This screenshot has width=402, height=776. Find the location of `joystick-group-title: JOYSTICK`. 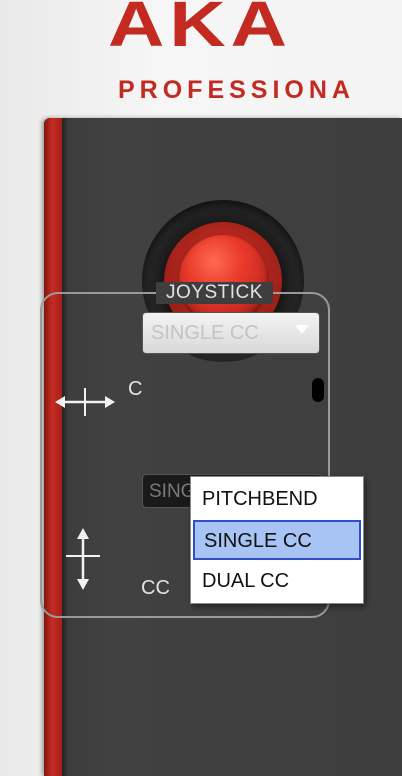

joystick-group-title: JOYSTICK is located at coordinates (214, 293).